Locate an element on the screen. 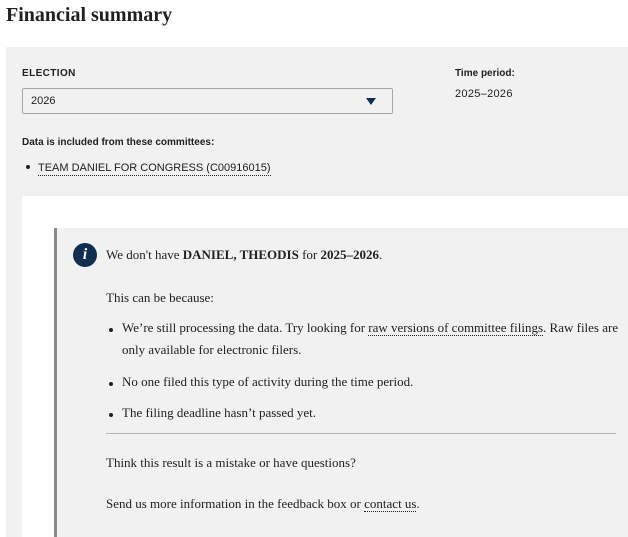 Image resolution: width=628 pixels, height=537 pixels. chevron-down-icon is located at coordinates (371, 101).